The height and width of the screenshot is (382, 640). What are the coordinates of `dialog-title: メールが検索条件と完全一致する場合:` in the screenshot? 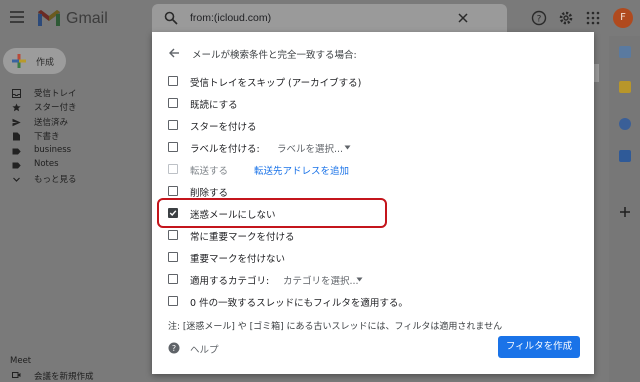 It's located at (274, 55).